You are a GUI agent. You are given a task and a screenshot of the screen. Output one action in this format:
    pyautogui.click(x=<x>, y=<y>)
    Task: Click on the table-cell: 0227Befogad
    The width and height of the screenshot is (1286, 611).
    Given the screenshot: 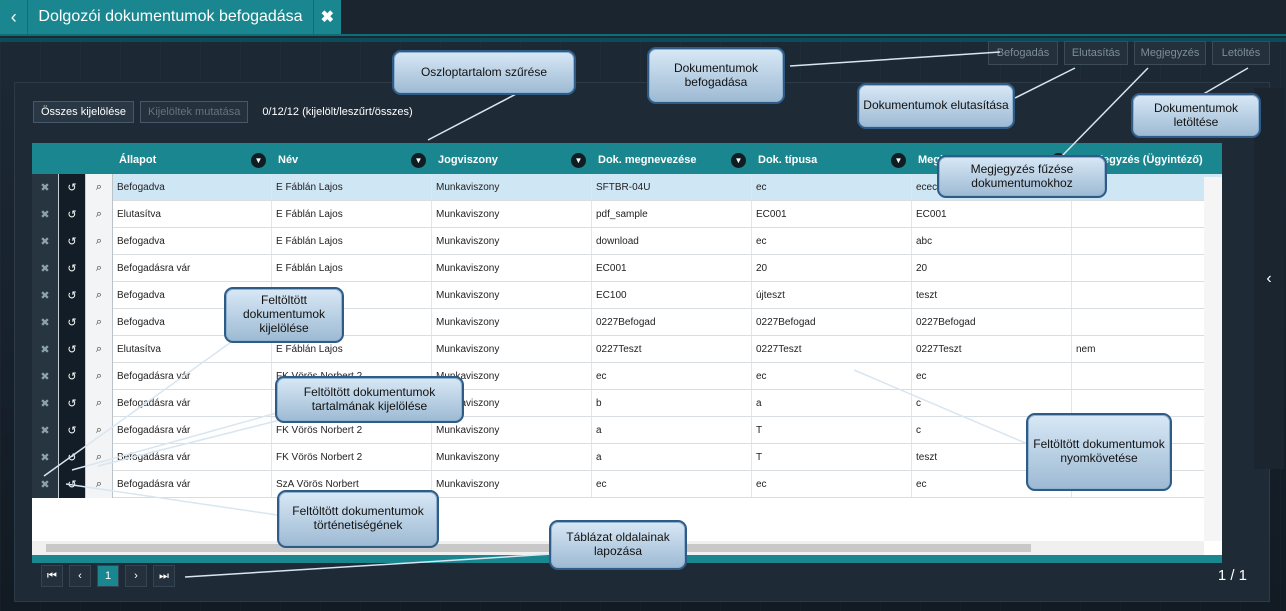 What is the action you would take?
    pyautogui.click(x=672, y=322)
    